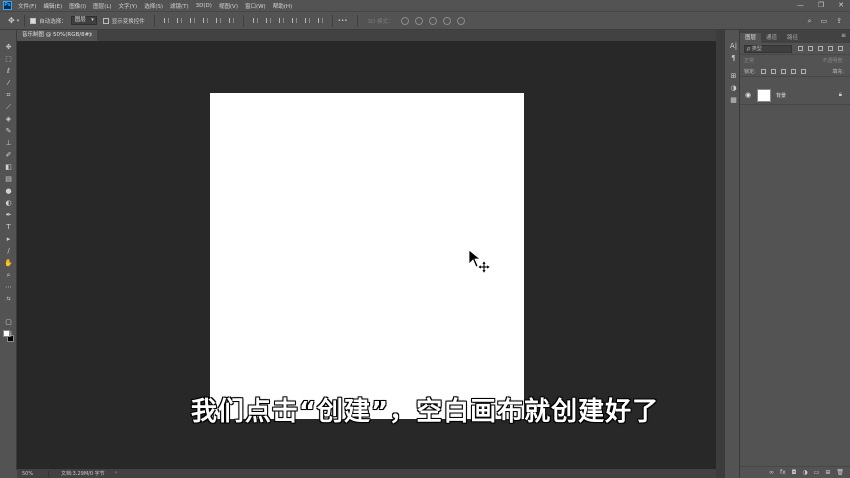 The image size is (850, 478). What do you see at coordinates (8, 287) in the screenshot?
I see `more-tools-icon: ⋯` at bounding box center [8, 287].